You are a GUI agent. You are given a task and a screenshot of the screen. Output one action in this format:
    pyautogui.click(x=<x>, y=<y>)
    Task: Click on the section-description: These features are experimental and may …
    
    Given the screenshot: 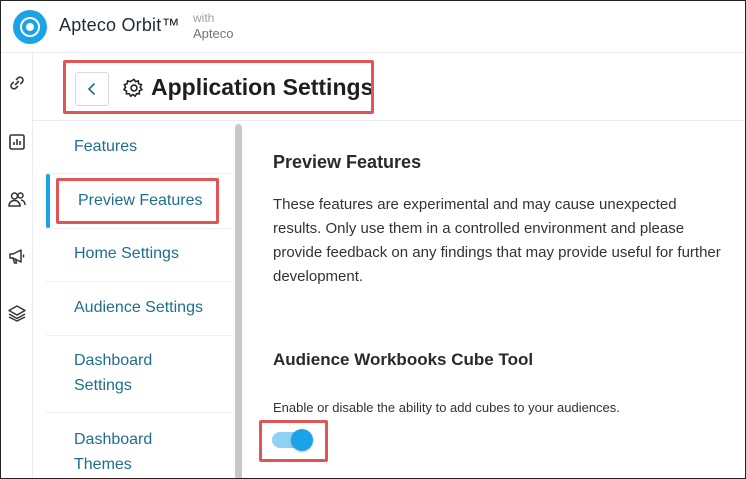 What is the action you would take?
    pyautogui.click(x=497, y=240)
    